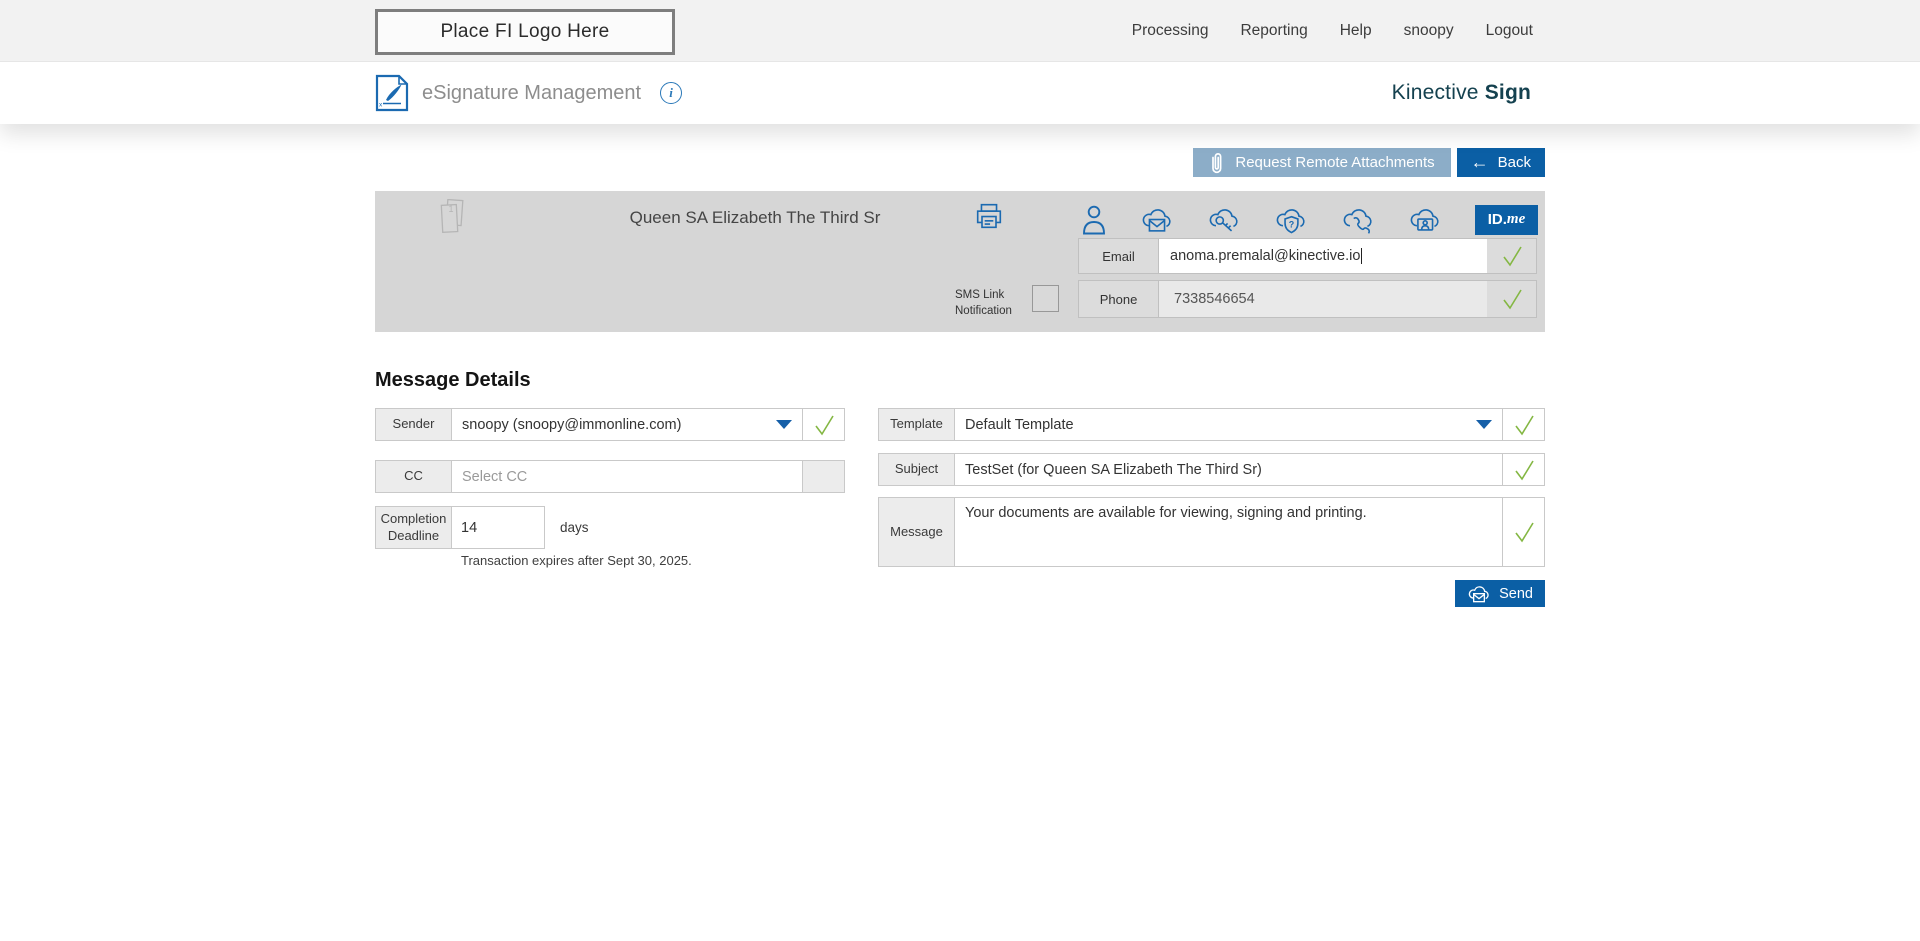 This screenshot has height=941, width=1920. I want to click on sms-link-notification-label: SMS Link Notification, so click(983, 303).